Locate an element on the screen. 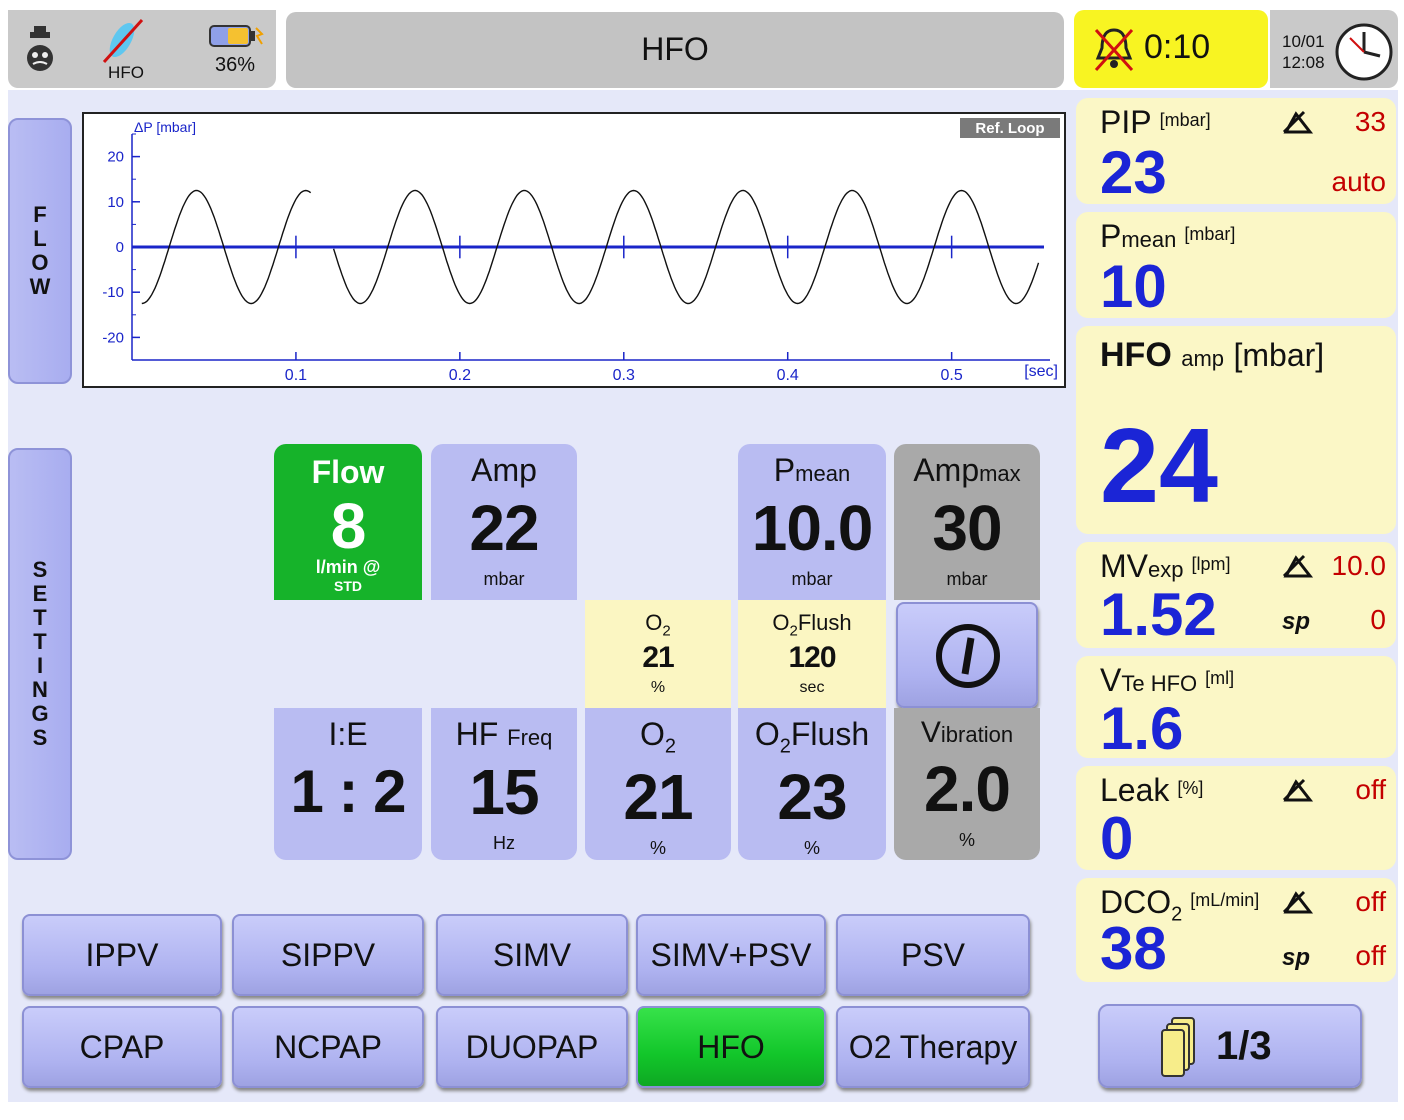 This screenshot has height=1120, width=1404. mode-button-duopap: DUOPAP is located at coordinates (532, 1047).